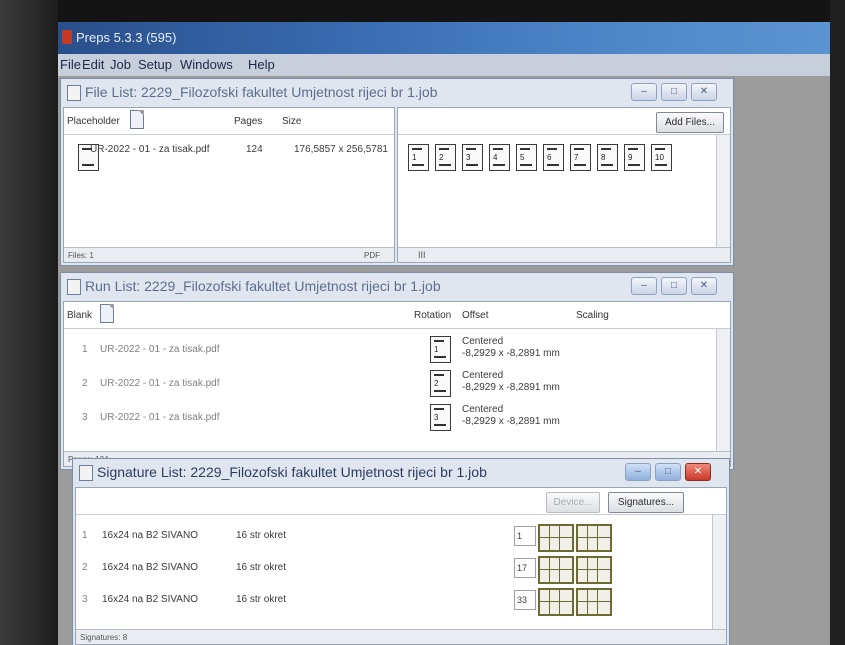 The height and width of the screenshot is (645, 845). What do you see at coordinates (248, 121) in the screenshot?
I see `column-header-pages: Pages` at bounding box center [248, 121].